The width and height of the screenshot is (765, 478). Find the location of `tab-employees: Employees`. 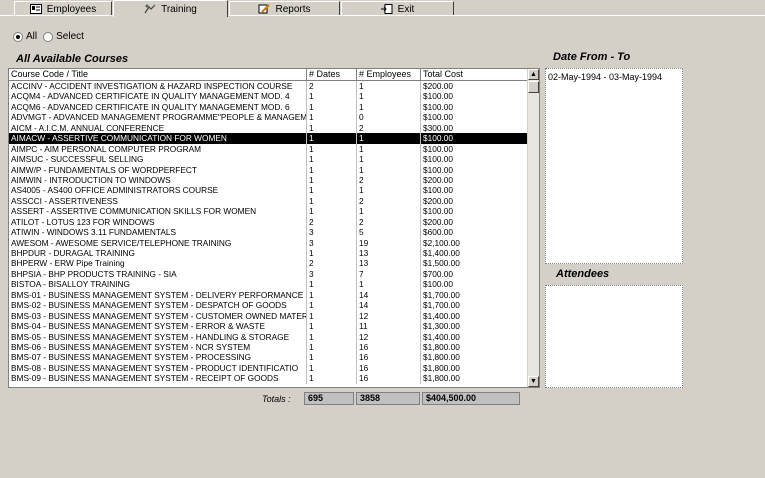

tab-employees: Employees is located at coordinates (63, 8).